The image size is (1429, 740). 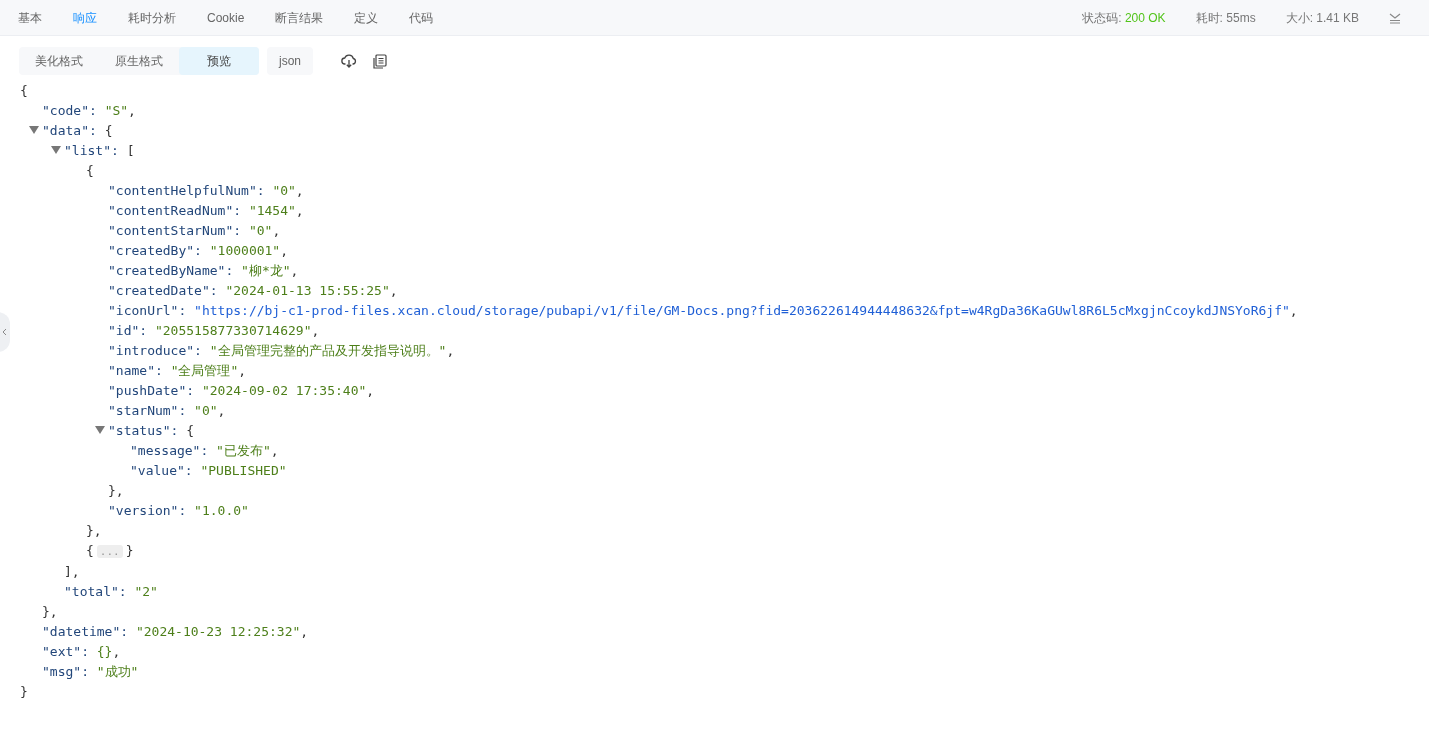 I want to click on json-line: "list": [, so click(x=99, y=151).